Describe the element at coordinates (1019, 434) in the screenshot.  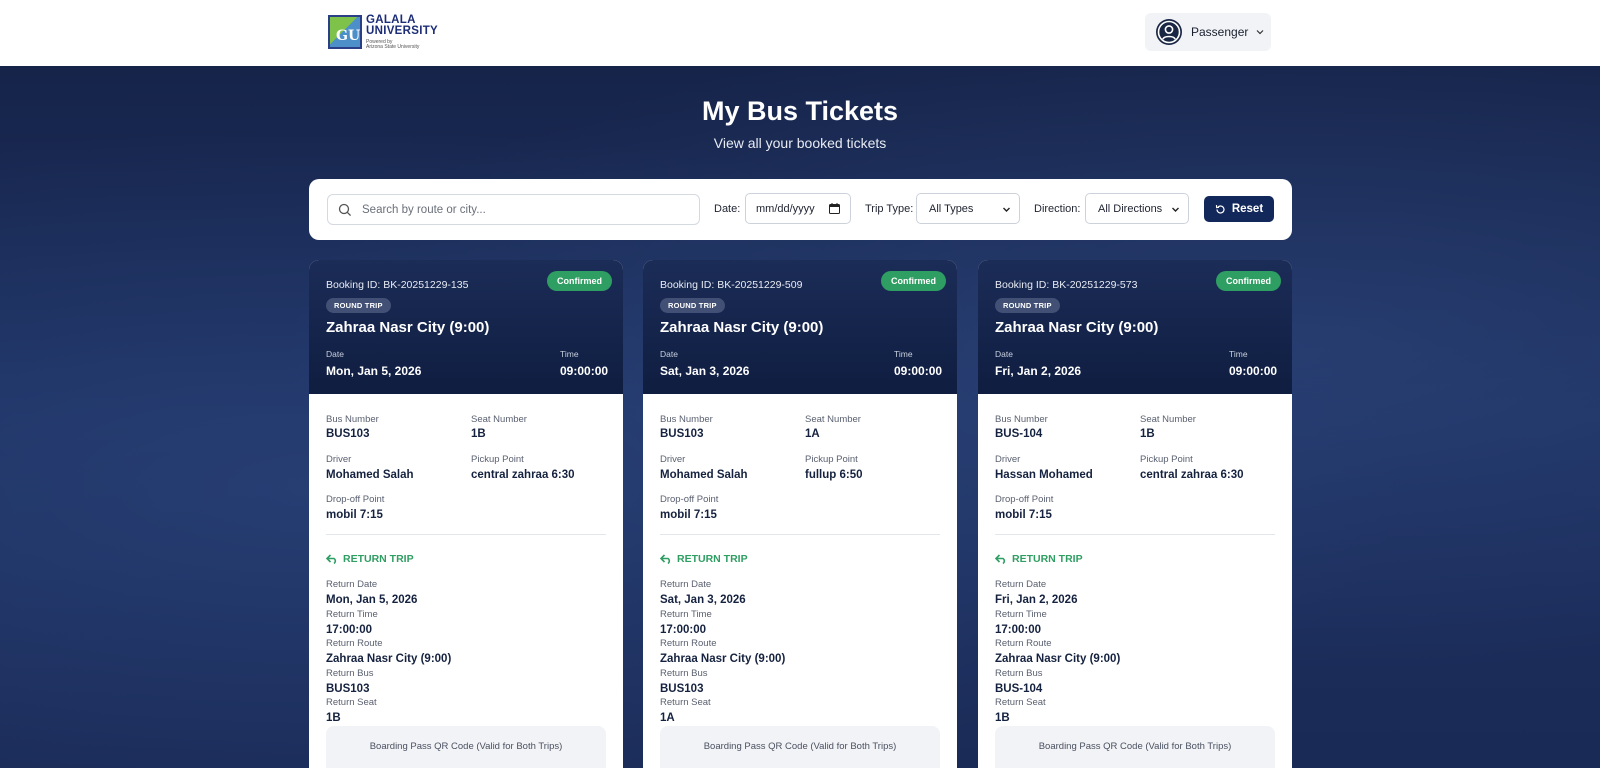
I see `bus-number-value: BUS-104` at that location.